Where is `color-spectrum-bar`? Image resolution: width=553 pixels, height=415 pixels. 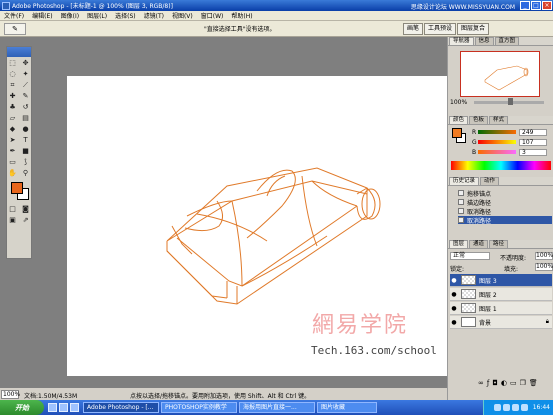 color-spectrum-bar is located at coordinates (501, 165).